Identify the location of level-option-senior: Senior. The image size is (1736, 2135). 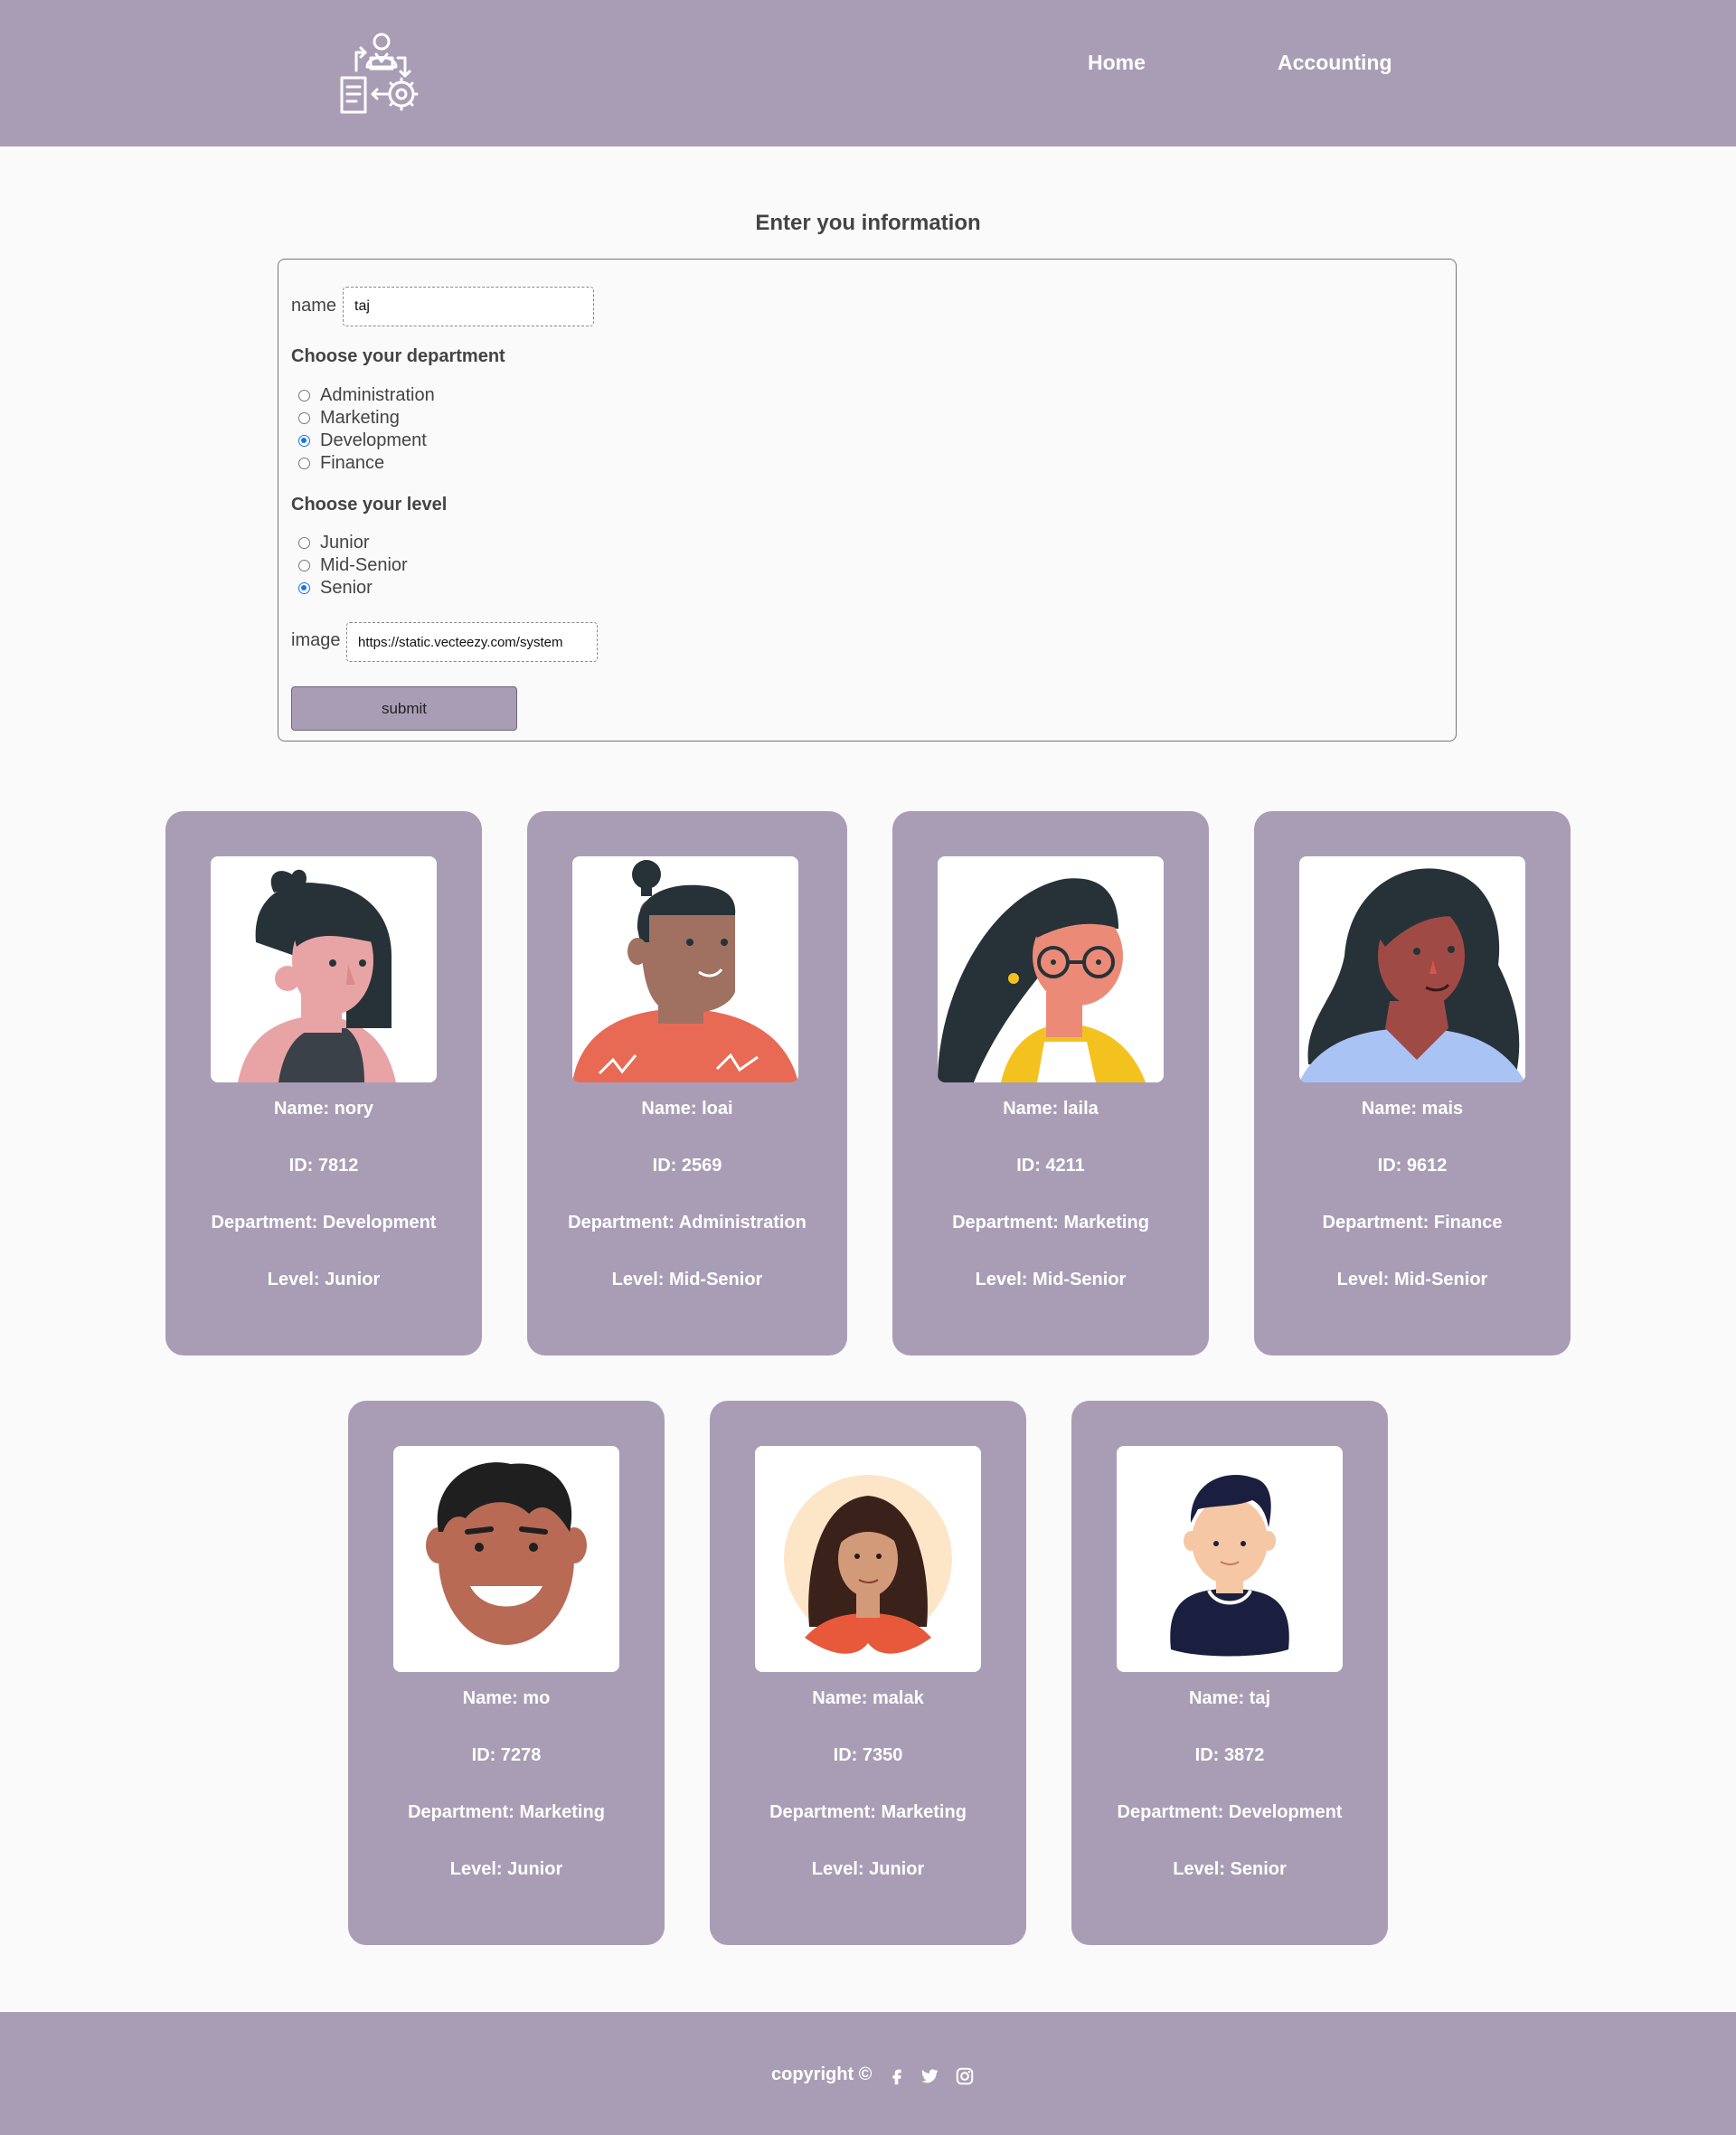
(332, 588).